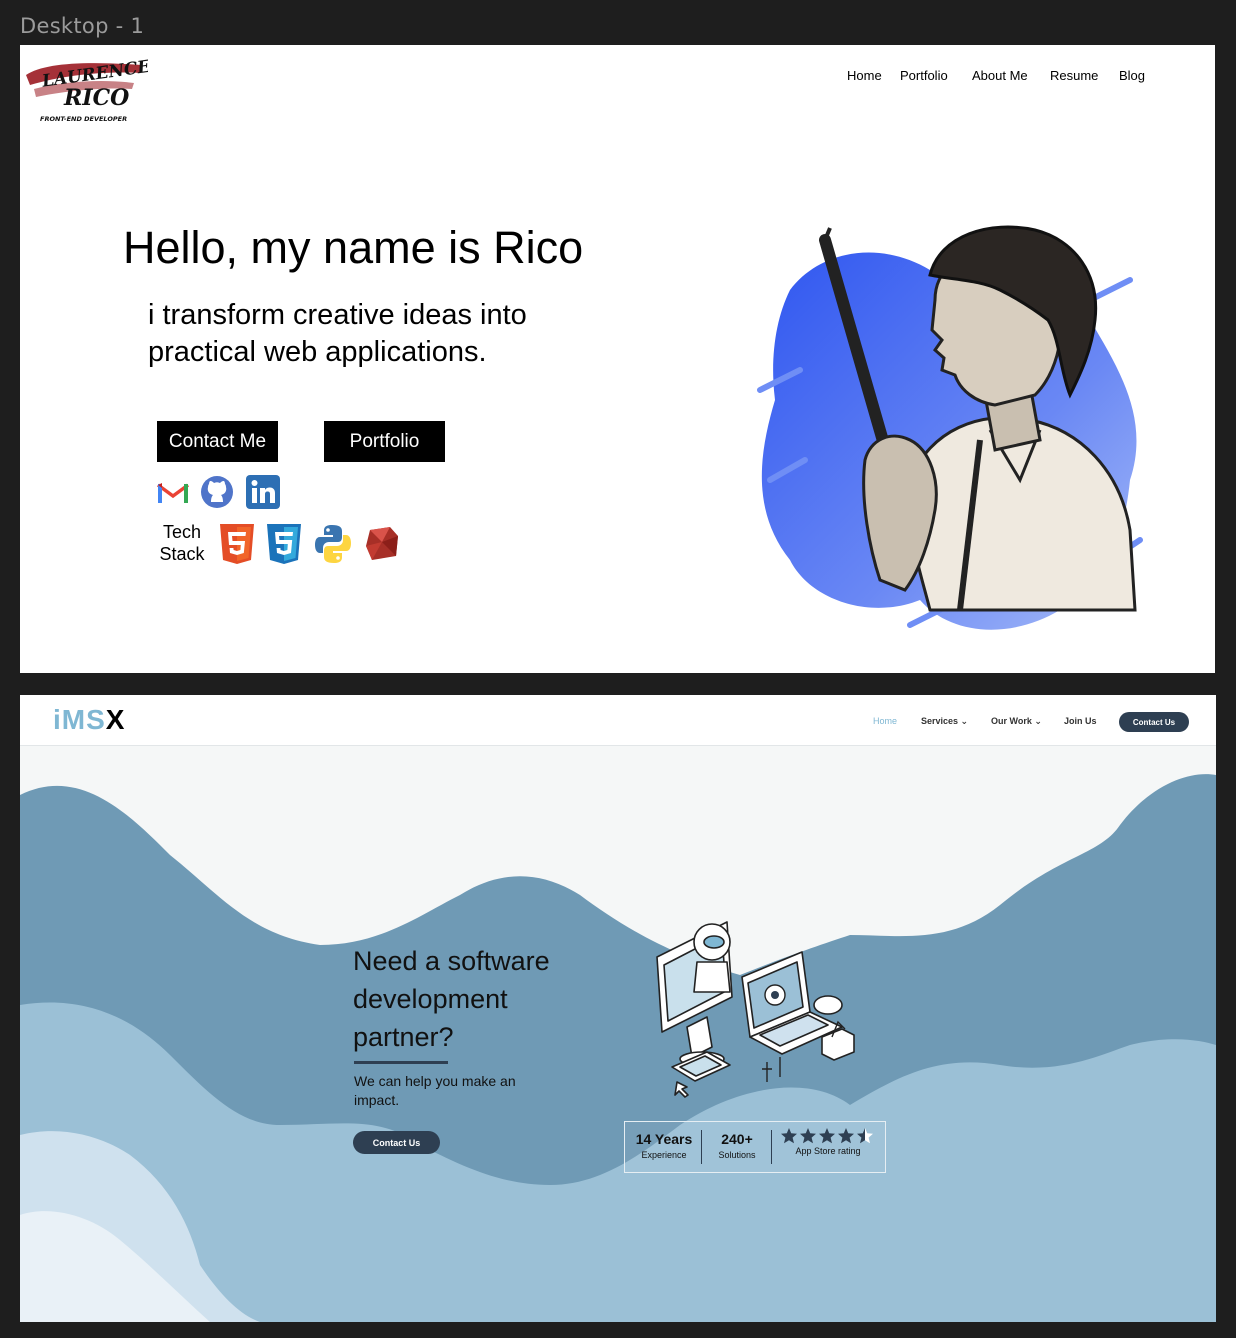 Image resolution: width=1236 pixels, height=1338 pixels. I want to click on stat-solutions: 240+ Solutions, so click(737, 1147).